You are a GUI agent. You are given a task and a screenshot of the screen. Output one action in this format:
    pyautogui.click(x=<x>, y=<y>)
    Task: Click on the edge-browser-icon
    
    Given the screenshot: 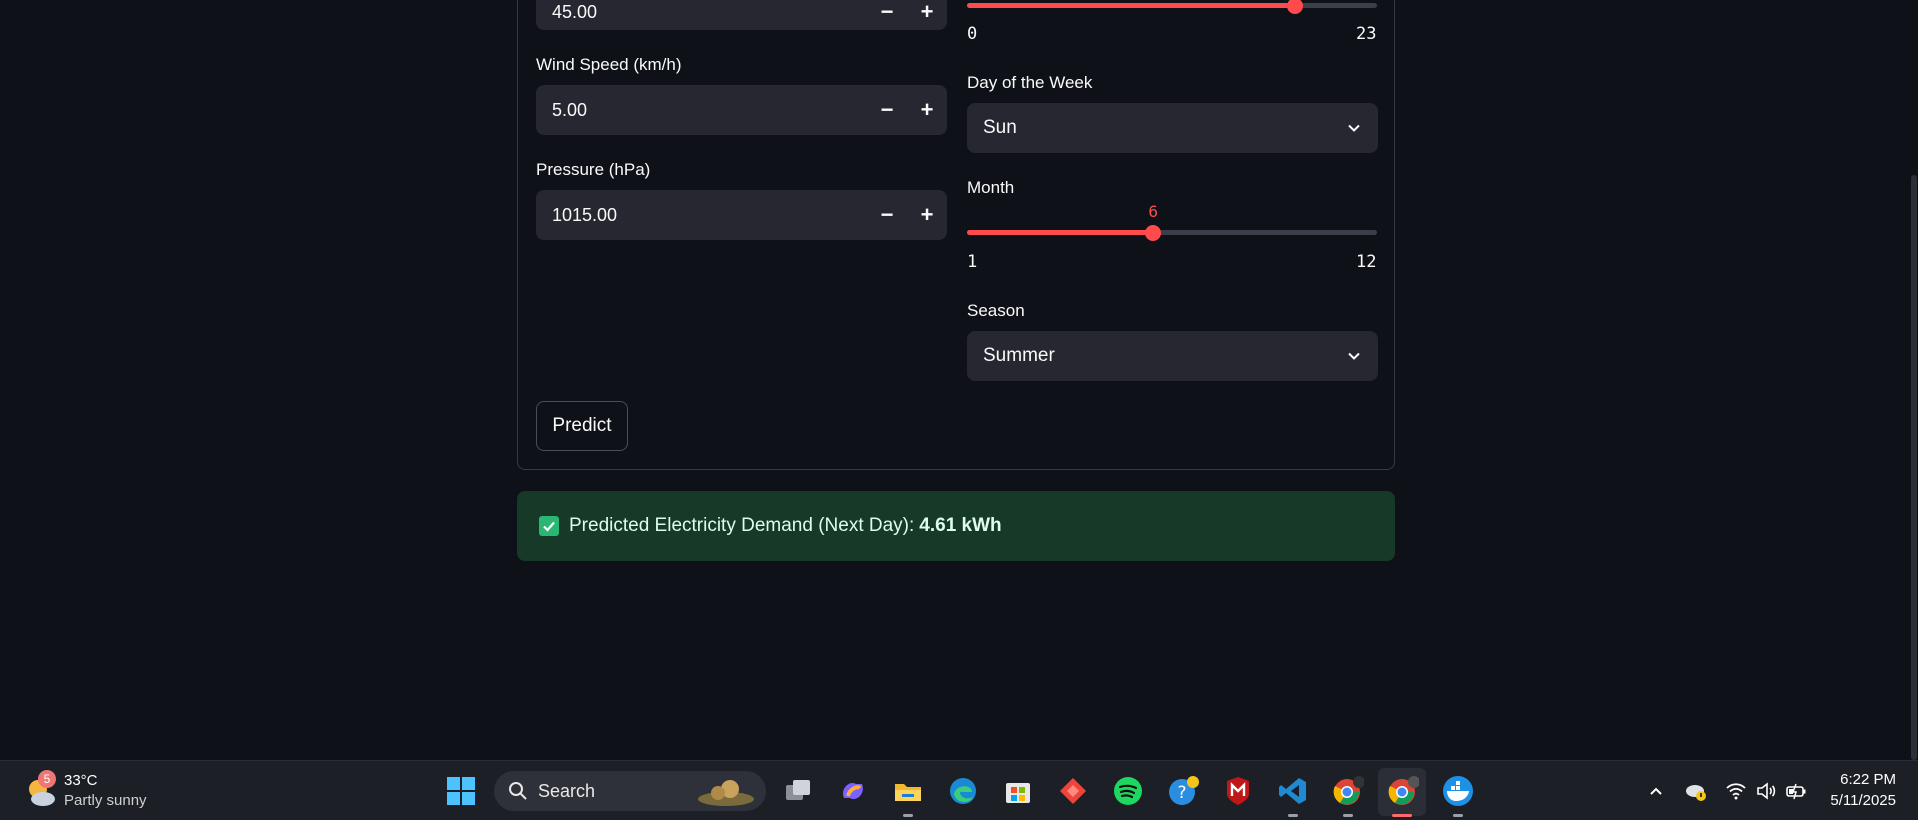 What is the action you would take?
    pyautogui.click(x=963, y=791)
    